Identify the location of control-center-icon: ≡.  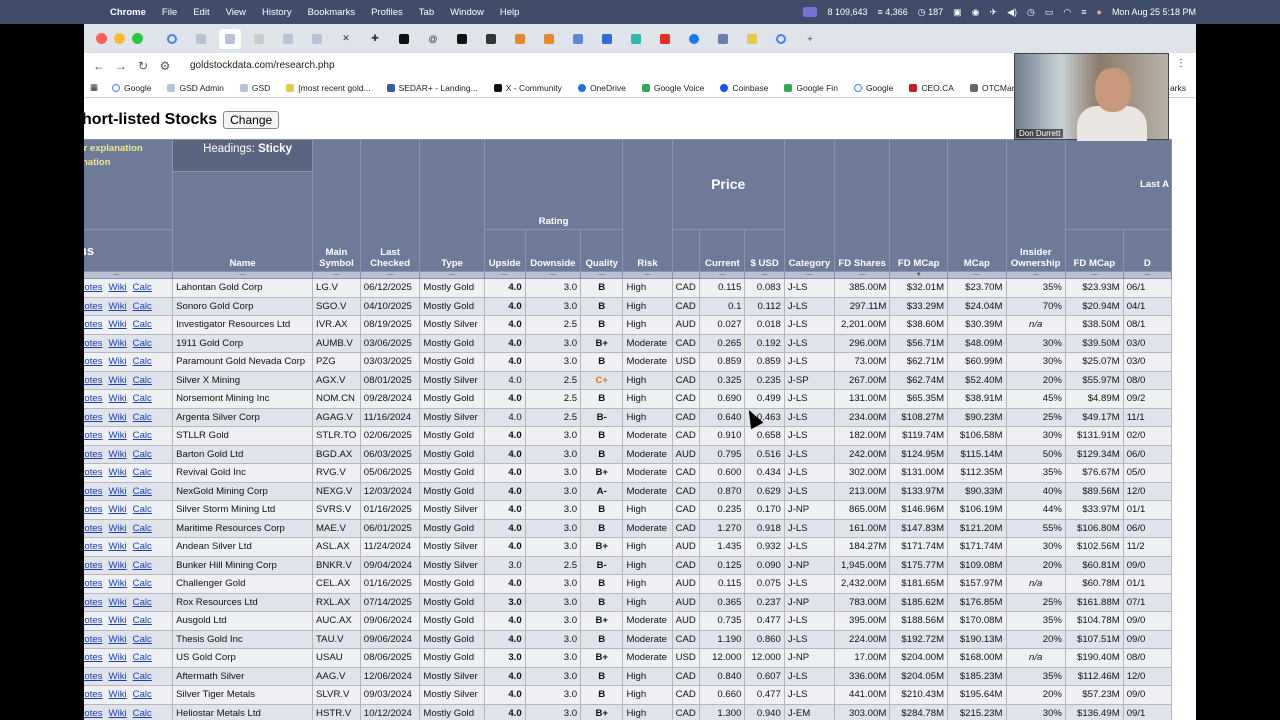
(1083, 12).